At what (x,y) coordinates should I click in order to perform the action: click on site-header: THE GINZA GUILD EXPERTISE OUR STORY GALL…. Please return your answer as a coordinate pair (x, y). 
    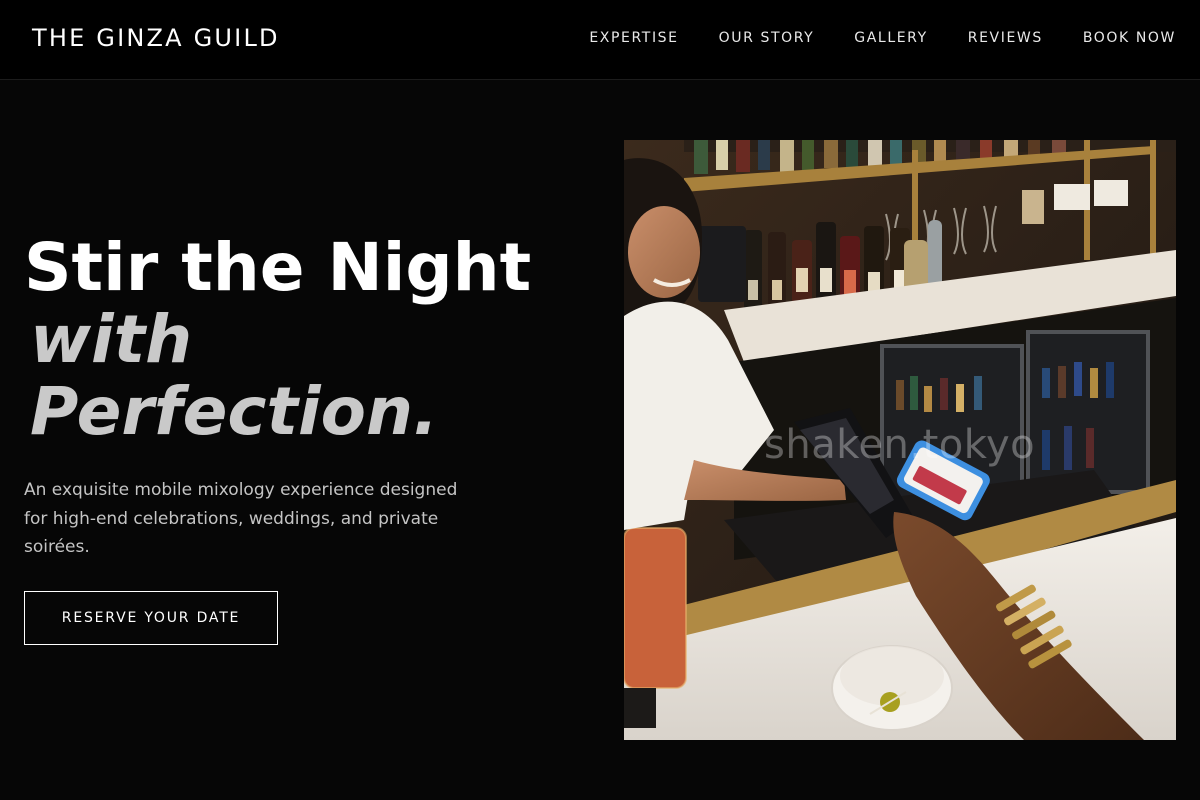
    Looking at the image, I should click on (600, 40).